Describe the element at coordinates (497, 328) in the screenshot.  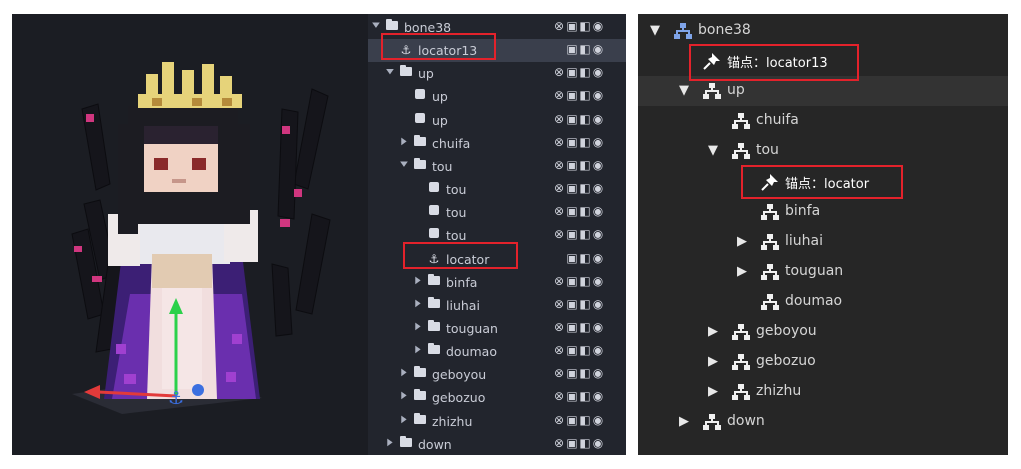
I see `outliner-row: ▶ touguan ⊗▣◧◉` at that location.